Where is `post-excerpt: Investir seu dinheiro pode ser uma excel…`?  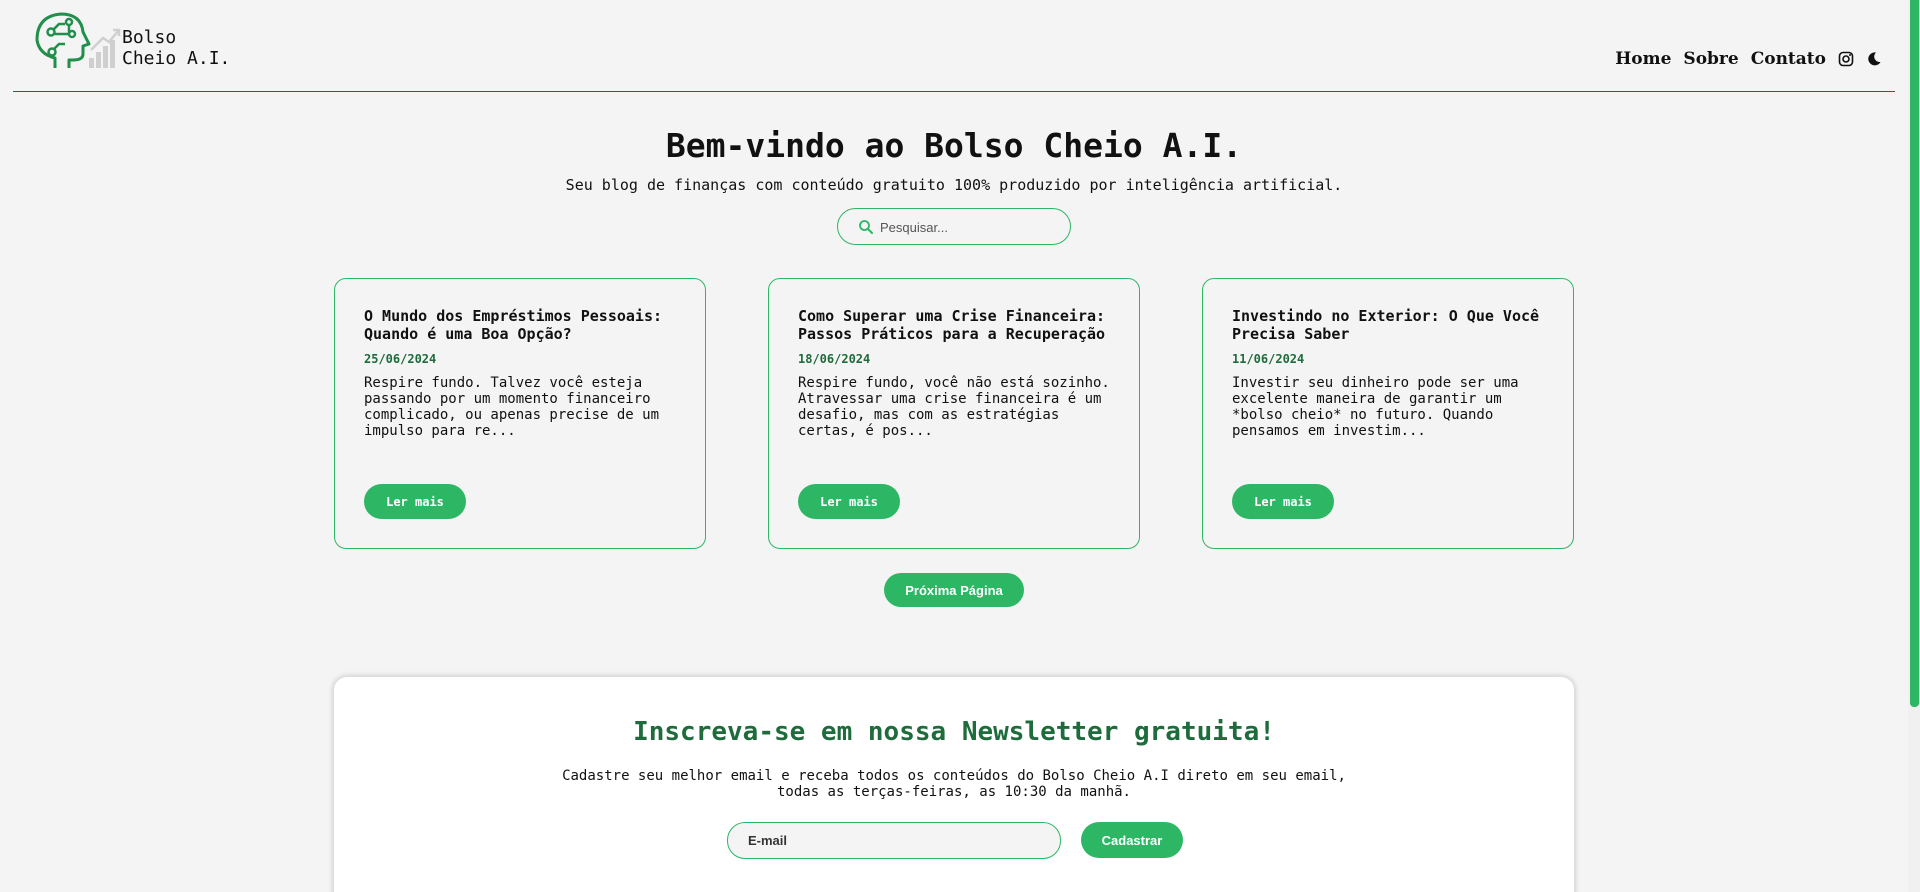
post-excerpt: Investir seu dinheiro pode ser uma excel… is located at coordinates (1375, 407).